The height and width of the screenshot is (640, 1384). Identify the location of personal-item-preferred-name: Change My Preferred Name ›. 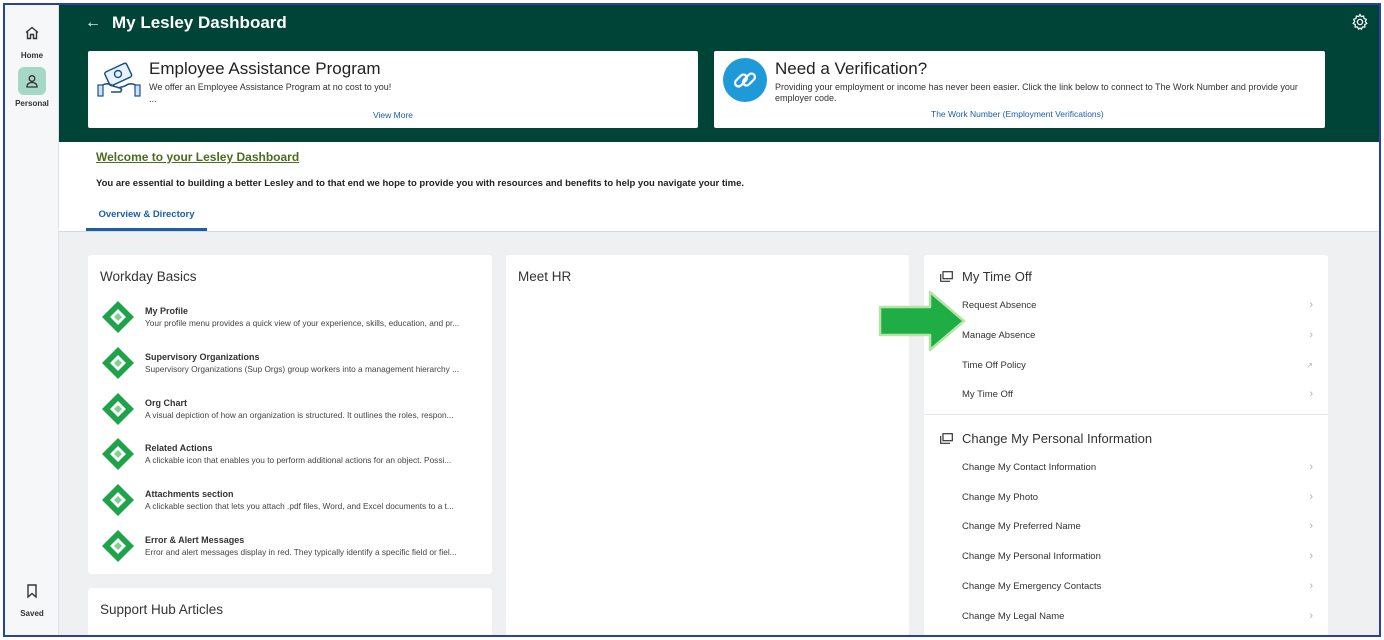
(1139, 529).